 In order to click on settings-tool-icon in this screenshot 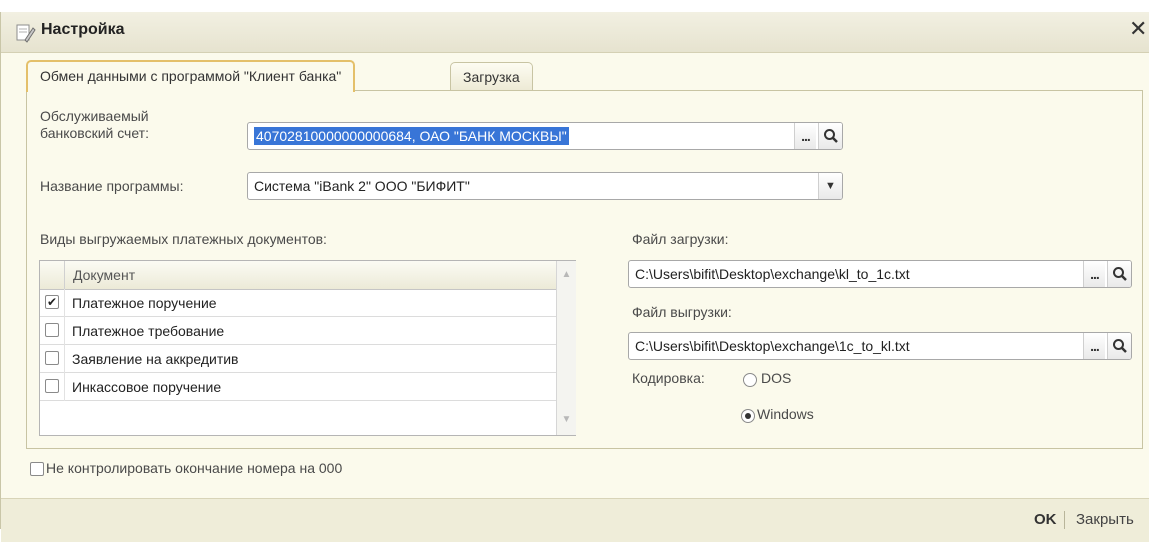, I will do `click(26, 33)`.